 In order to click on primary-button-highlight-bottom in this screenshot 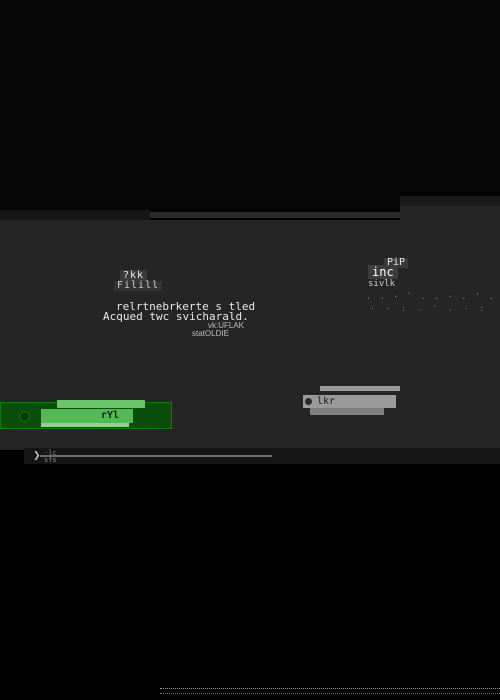, I will do `click(85, 425)`.